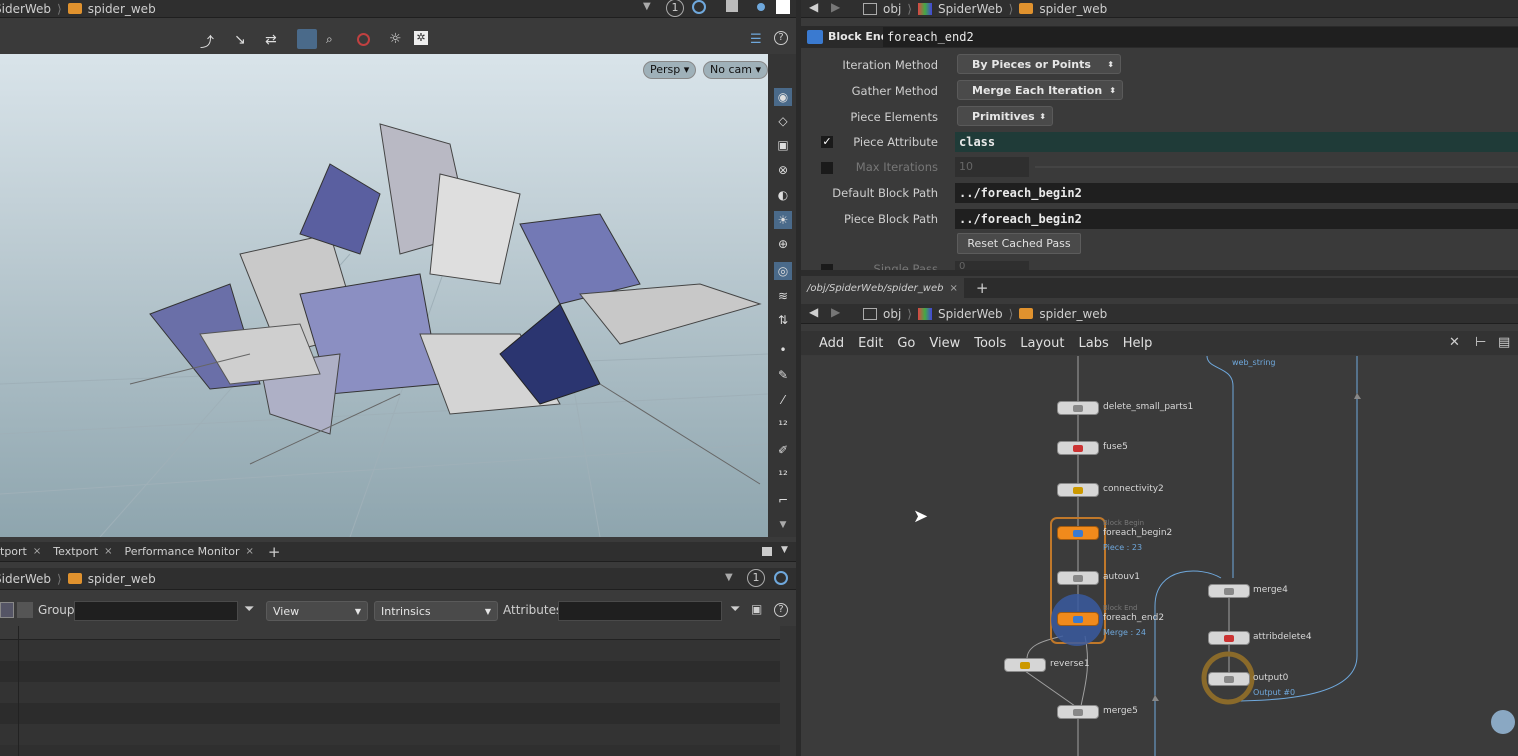 This screenshot has width=1518, height=756. What do you see at coordinates (1159, 273) in the screenshot?
I see `pane-splitter-horizontal` at bounding box center [1159, 273].